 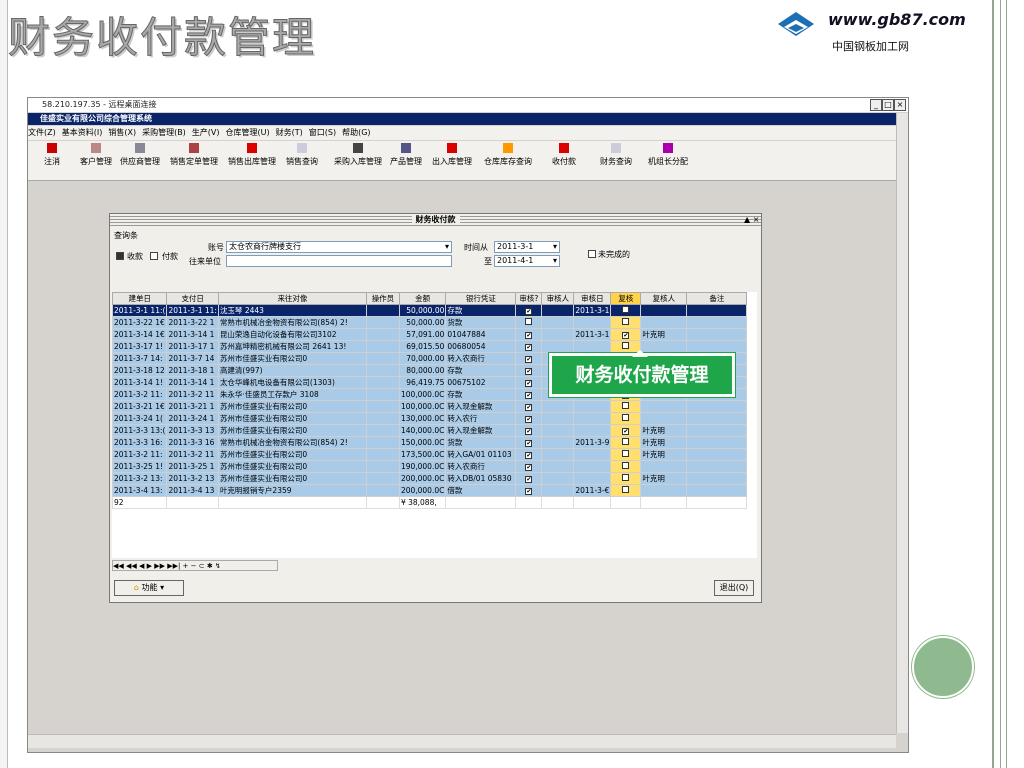 What do you see at coordinates (339, 247) in the screenshot?
I see `account-select: 太仓农商行牌楼支行 ▾` at bounding box center [339, 247].